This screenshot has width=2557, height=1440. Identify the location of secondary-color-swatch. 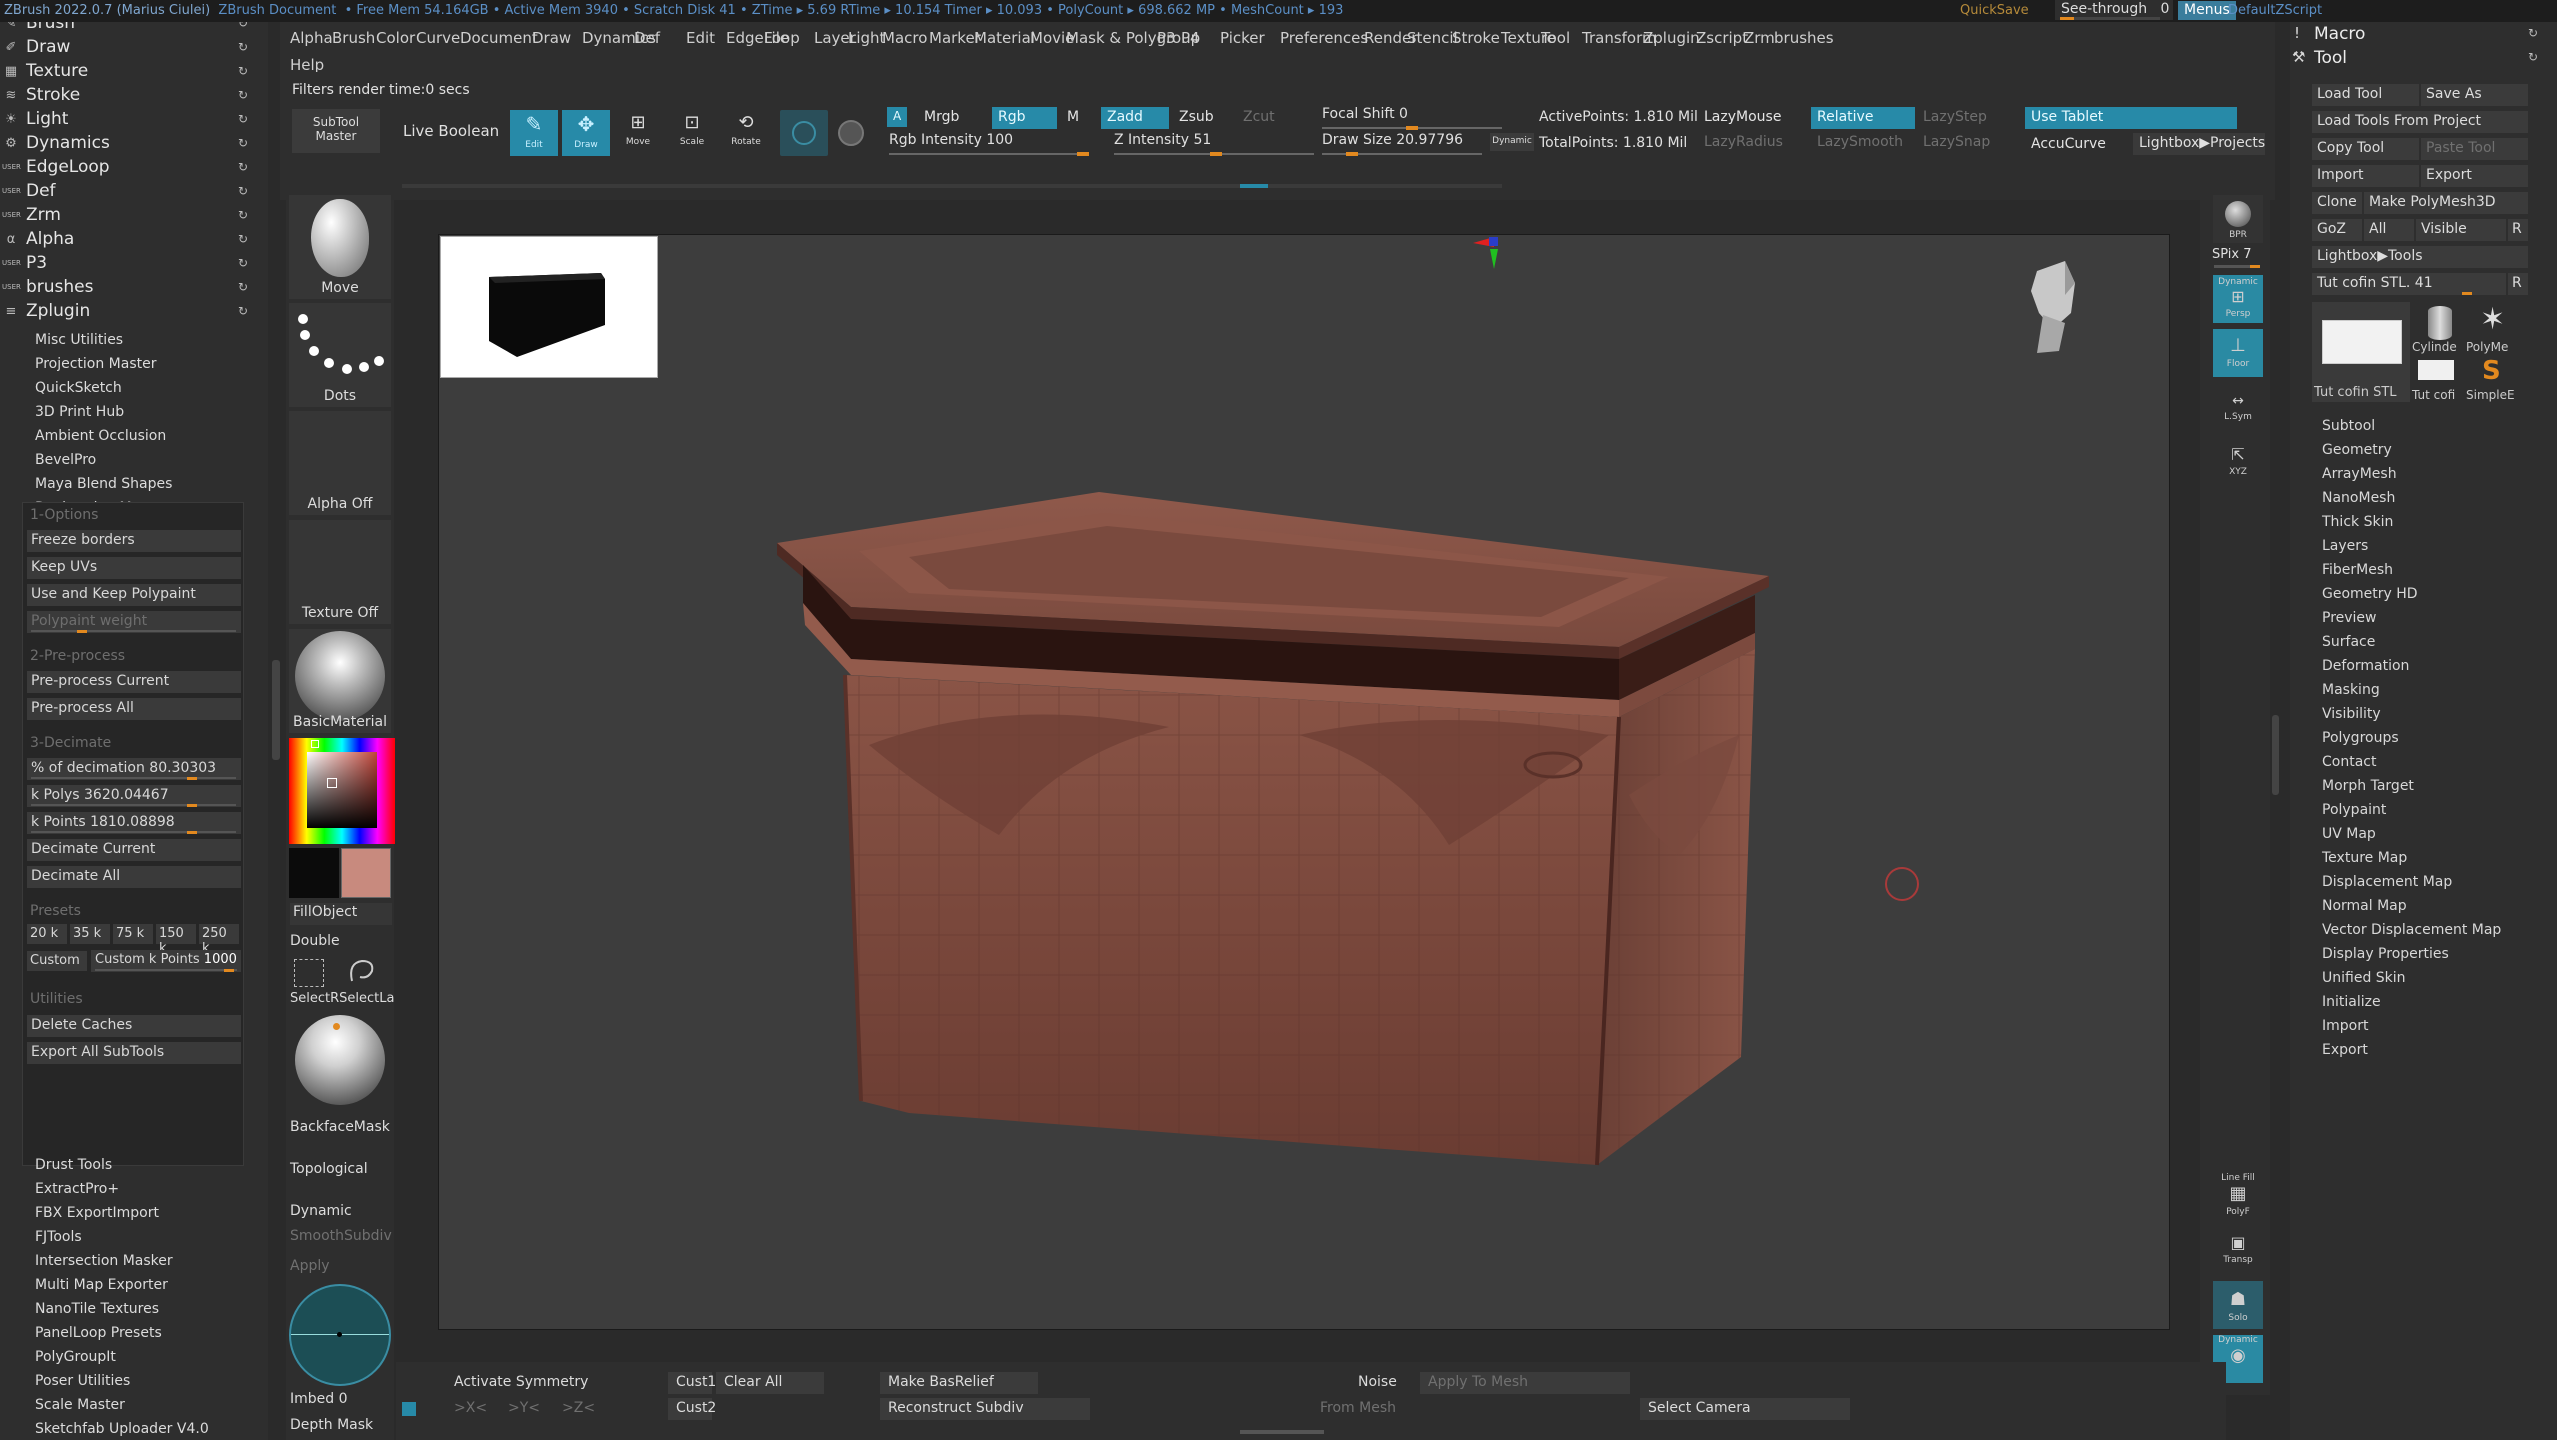
(314, 873).